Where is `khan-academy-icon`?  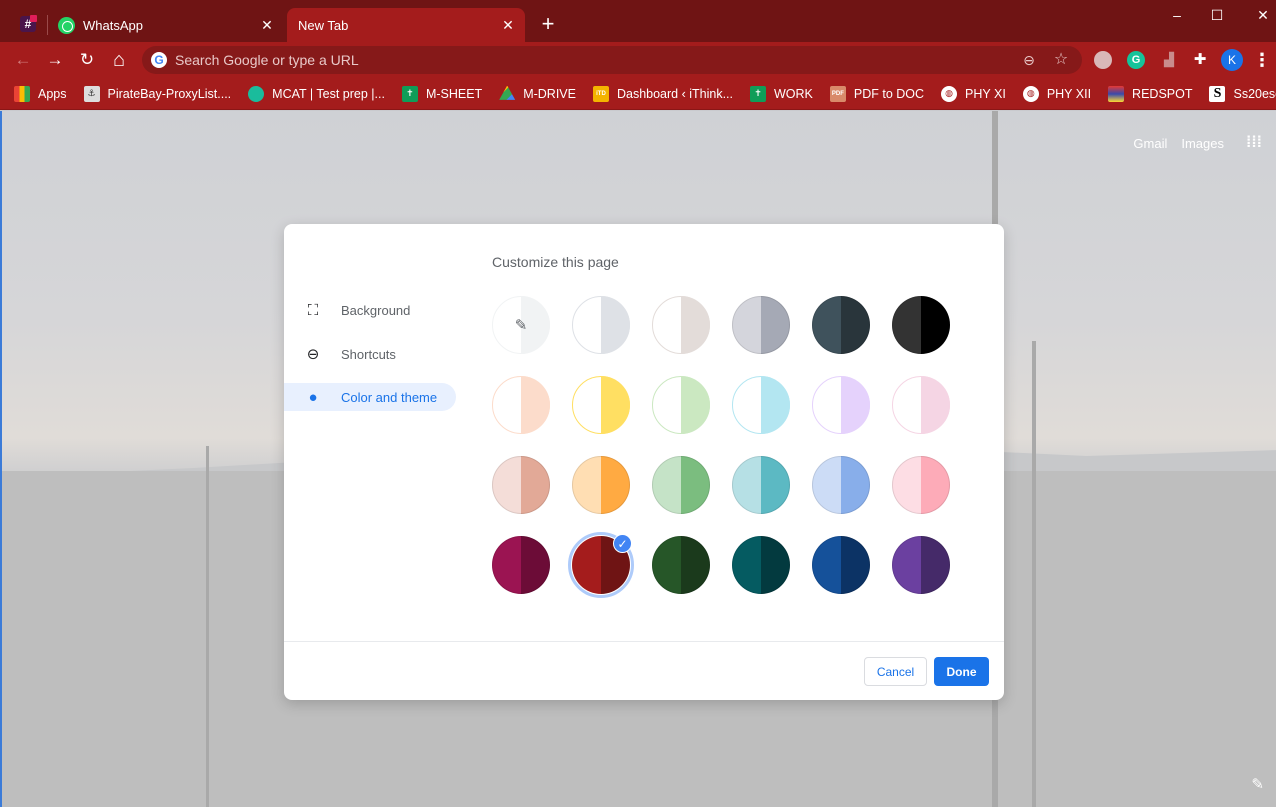
khan-academy-icon is located at coordinates (256, 93).